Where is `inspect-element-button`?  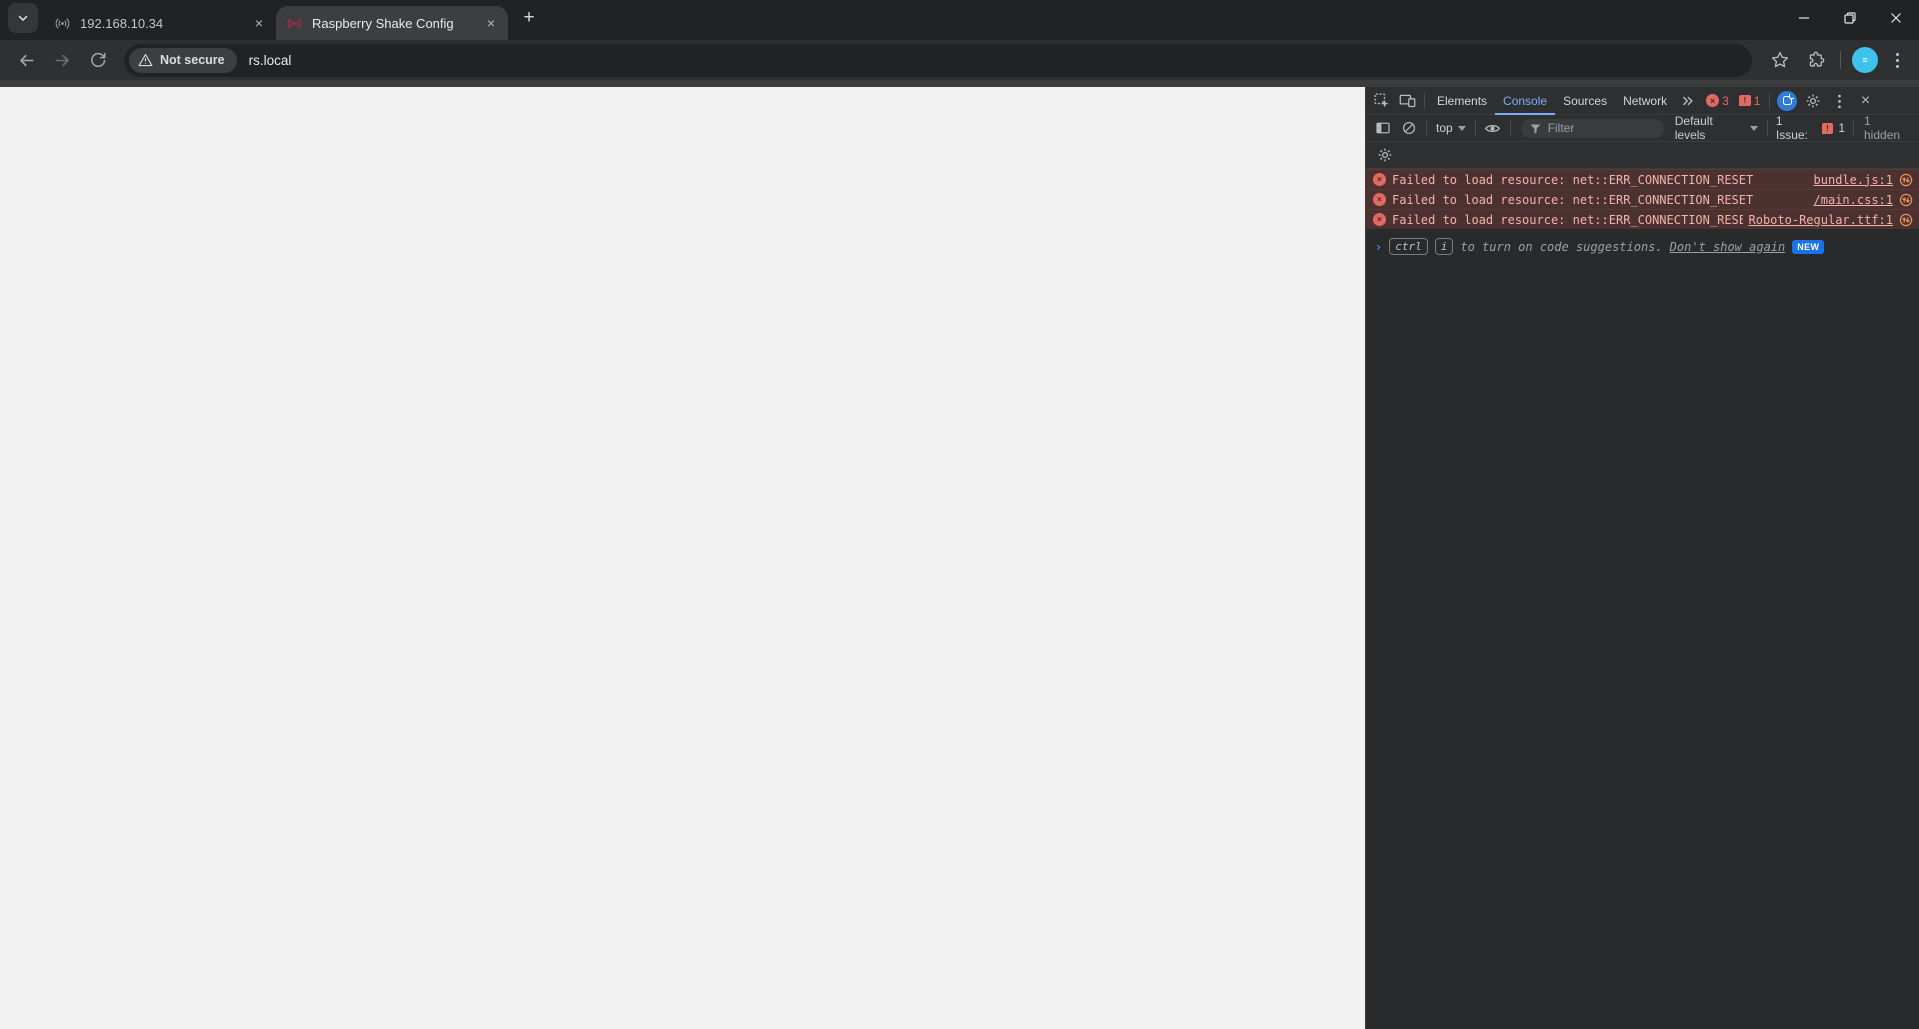 inspect-element-button is located at coordinates (1381, 101).